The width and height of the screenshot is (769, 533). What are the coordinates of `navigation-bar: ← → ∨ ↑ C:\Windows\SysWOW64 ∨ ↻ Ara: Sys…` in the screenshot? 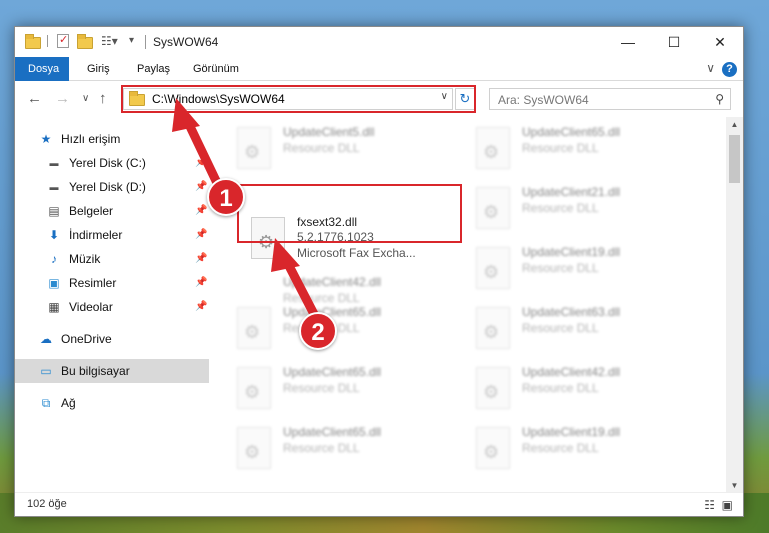 It's located at (379, 99).